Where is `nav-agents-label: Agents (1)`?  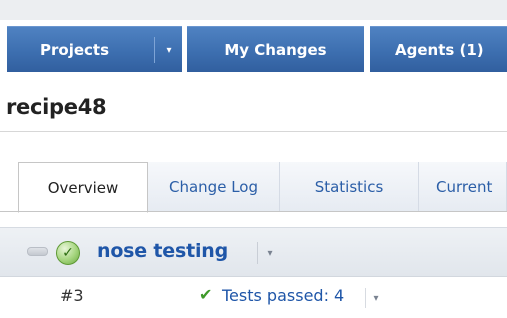
nav-agents-label: Agents (1) is located at coordinates (439, 49).